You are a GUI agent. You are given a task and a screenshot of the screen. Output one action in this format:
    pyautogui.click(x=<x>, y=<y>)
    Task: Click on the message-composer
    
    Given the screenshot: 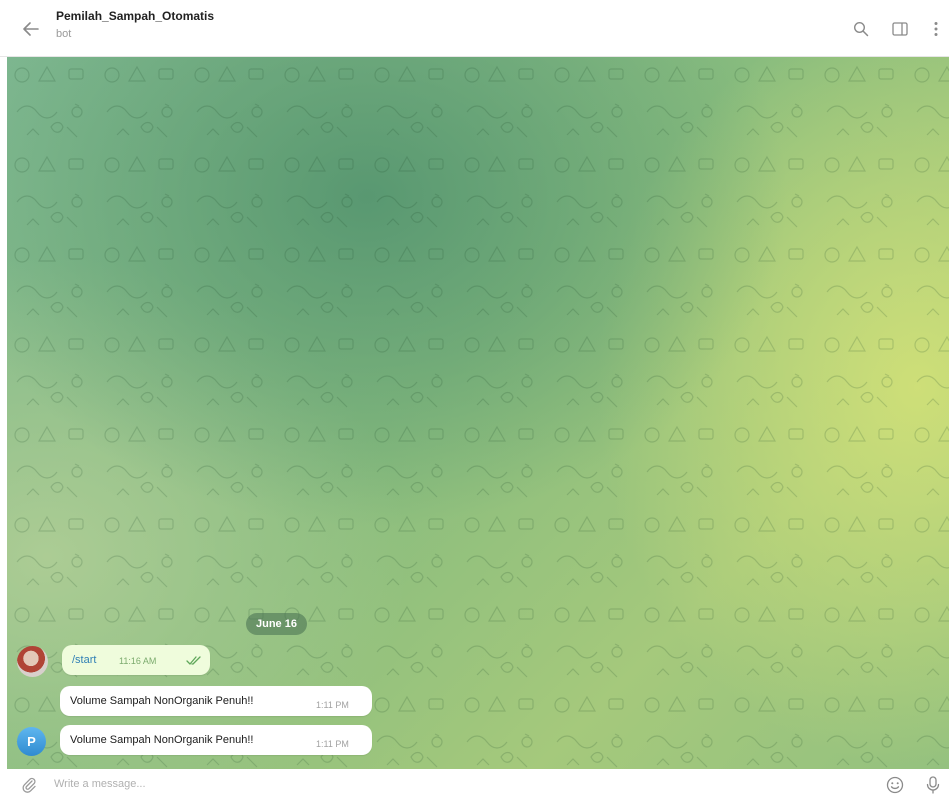 What is the action you would take?
    pyautogui.click(x=474, y=783)
    